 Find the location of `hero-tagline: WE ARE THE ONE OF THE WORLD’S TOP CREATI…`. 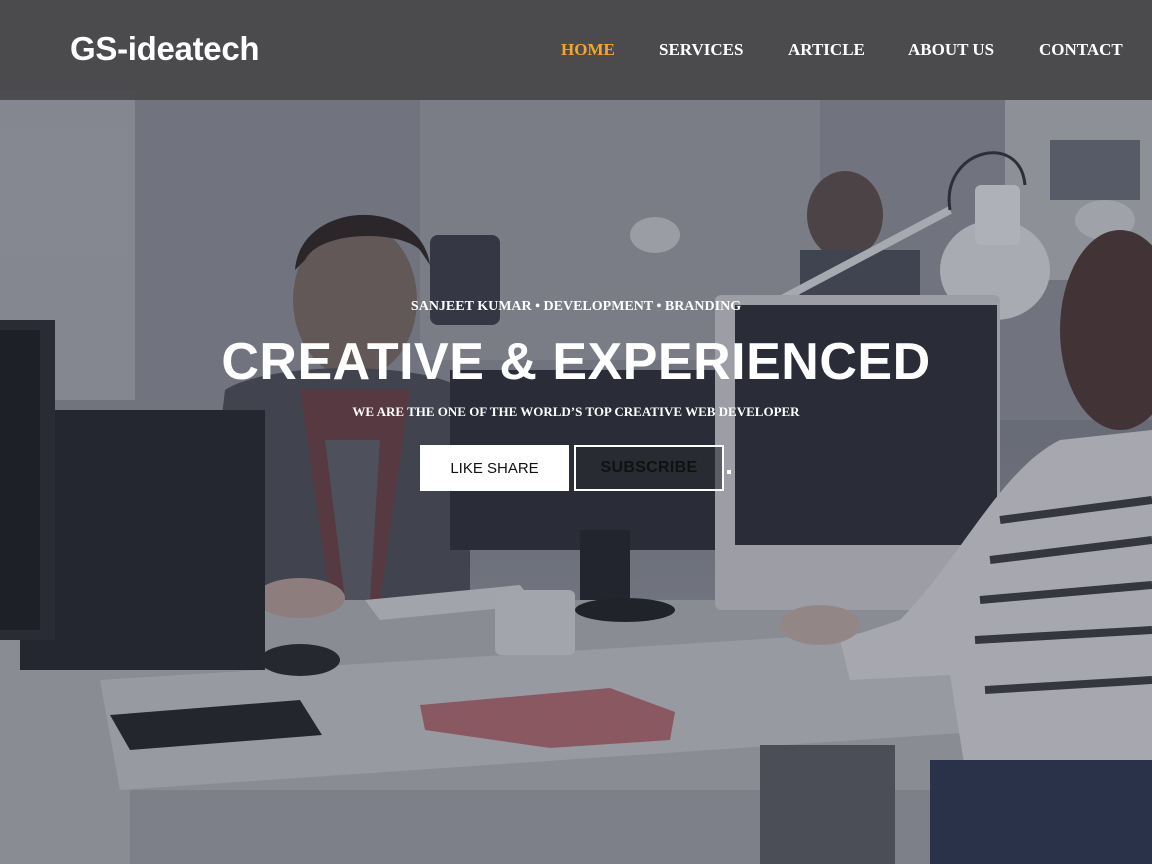

hero-tagline: WE ARE THE ONE OF THE WORLD’S TOP CREATI… is located at coordinates (576, 411).